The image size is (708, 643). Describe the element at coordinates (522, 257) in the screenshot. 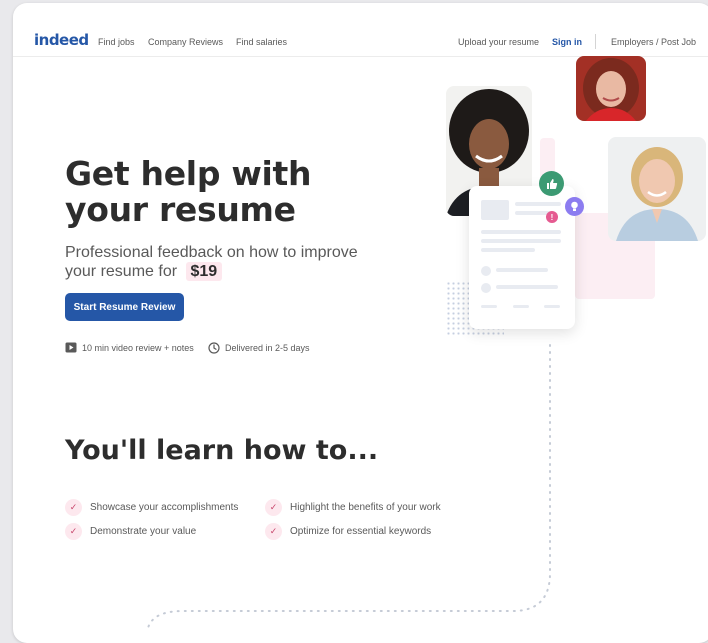

I see `resume-preview-card` at that location.